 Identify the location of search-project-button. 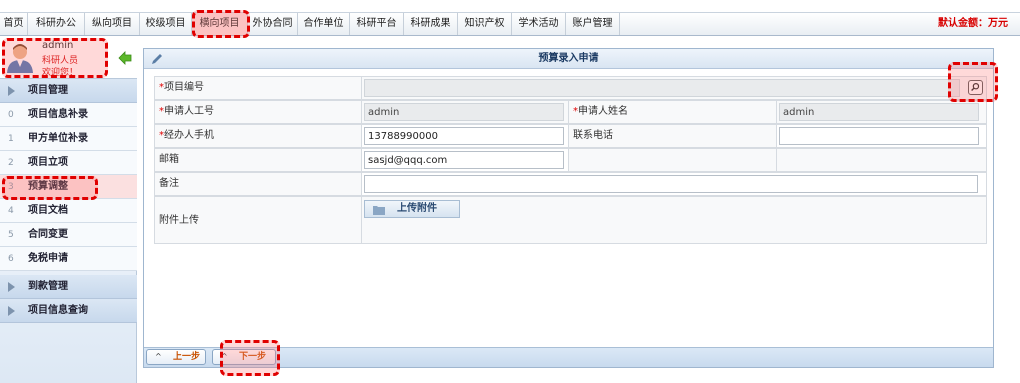
(975, 87).